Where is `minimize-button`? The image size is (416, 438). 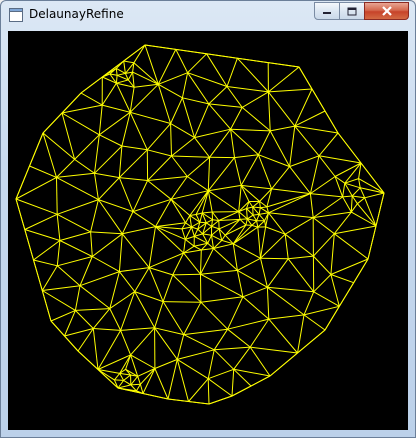
minimize-button is located at coordinates (327, 11).